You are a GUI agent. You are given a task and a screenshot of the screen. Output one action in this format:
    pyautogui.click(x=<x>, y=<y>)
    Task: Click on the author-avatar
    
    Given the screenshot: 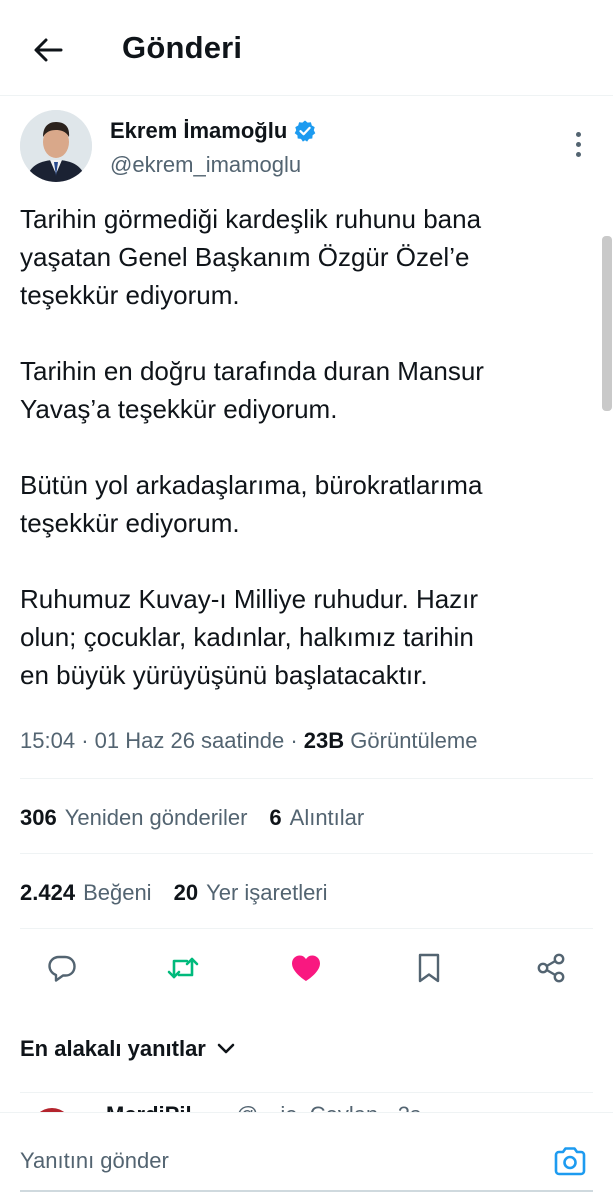 What is the action you would take?
    pyautogui.click(x=56, y=146)
    